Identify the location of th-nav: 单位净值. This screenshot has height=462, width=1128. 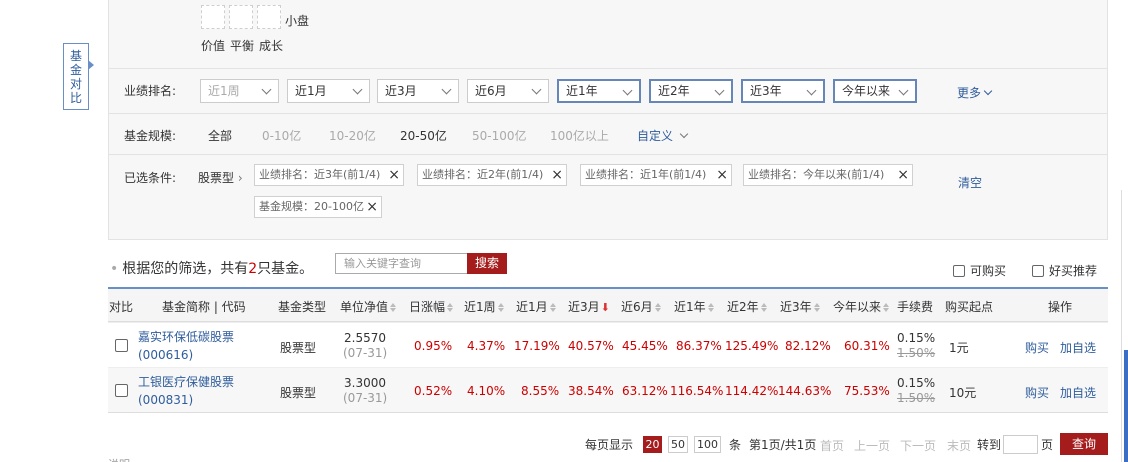
(368, 306).